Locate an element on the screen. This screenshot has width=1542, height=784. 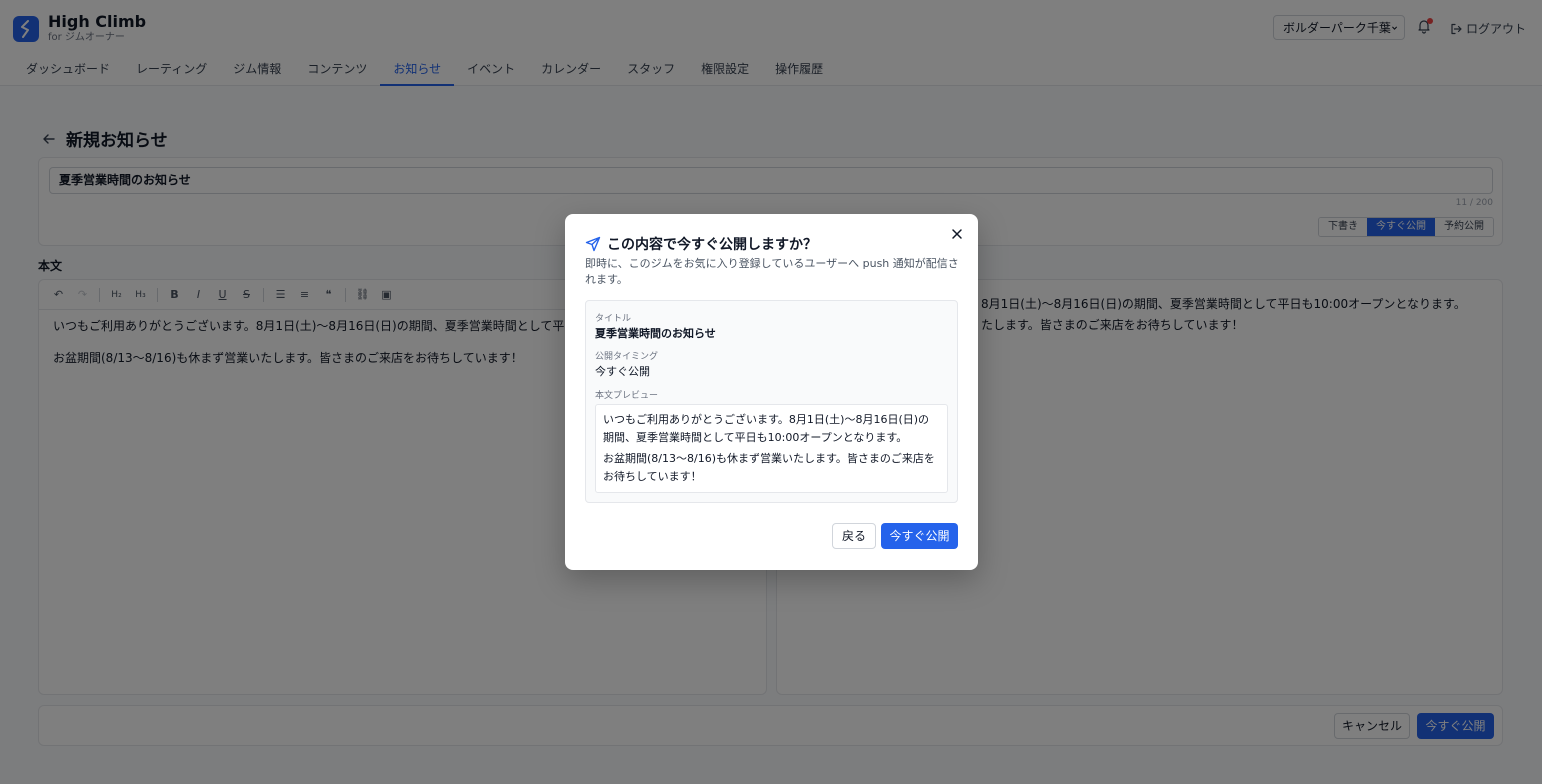
dialog-title-row: この内容で今すぐ公開しますか？ is located at coordinates (701, 244).